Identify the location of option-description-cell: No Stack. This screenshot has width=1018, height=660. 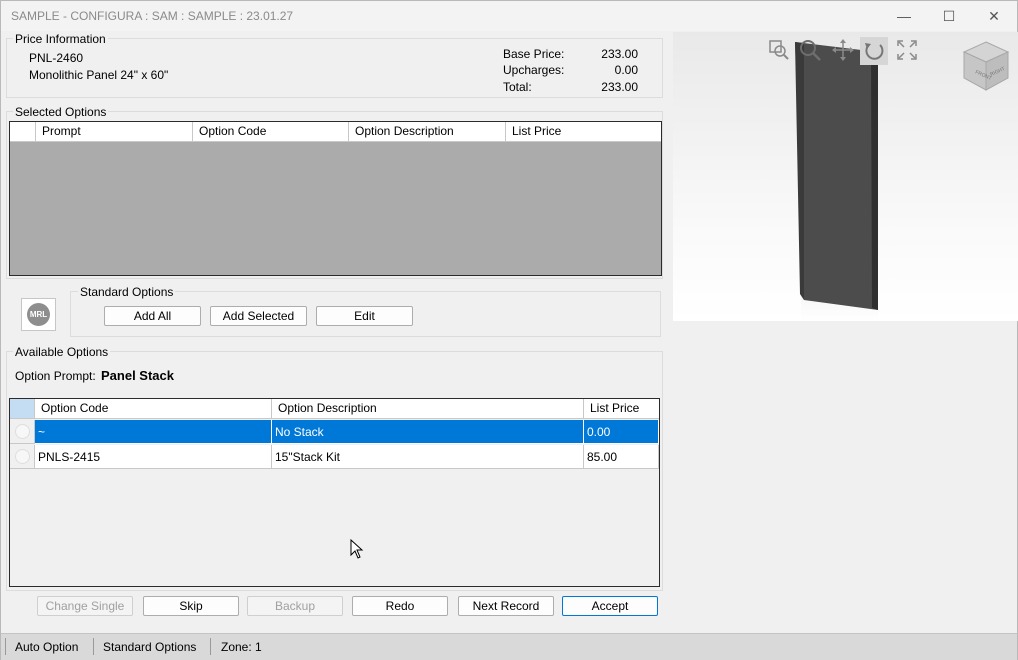
(428, 432).